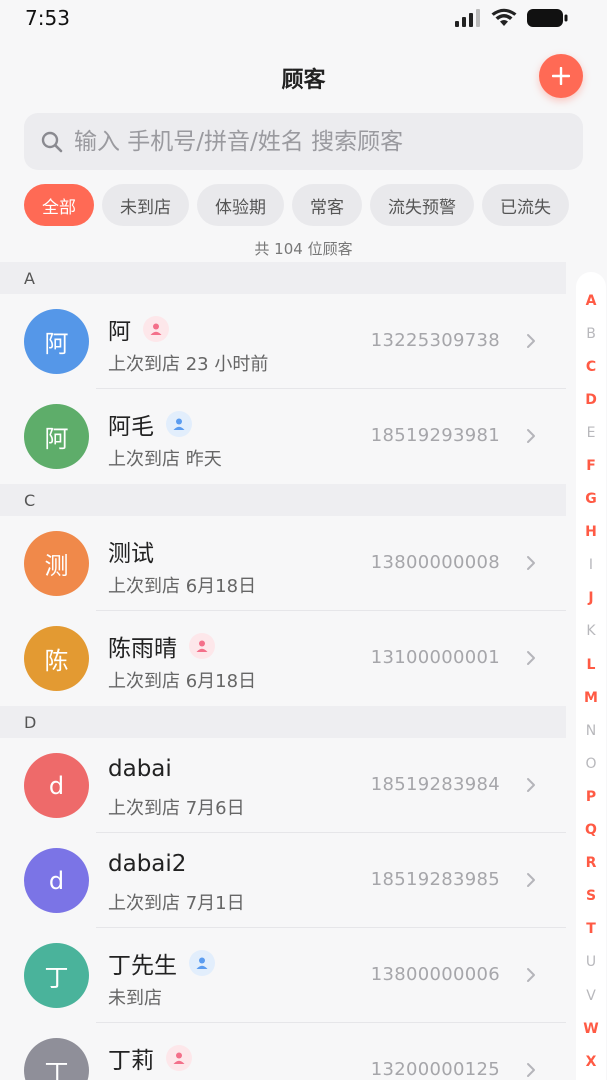 Image resolution: width=607 pixels, height=1080 pixels. I want to click on index-letter: M, so click(591, 697).